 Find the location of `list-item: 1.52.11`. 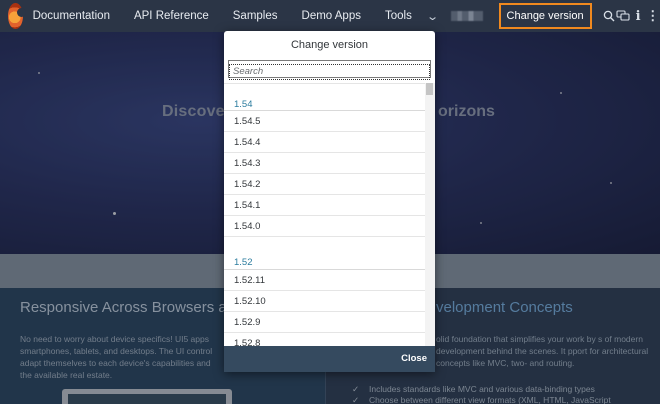

list-item: 1.52.11 is located at coordinates (324, 280).